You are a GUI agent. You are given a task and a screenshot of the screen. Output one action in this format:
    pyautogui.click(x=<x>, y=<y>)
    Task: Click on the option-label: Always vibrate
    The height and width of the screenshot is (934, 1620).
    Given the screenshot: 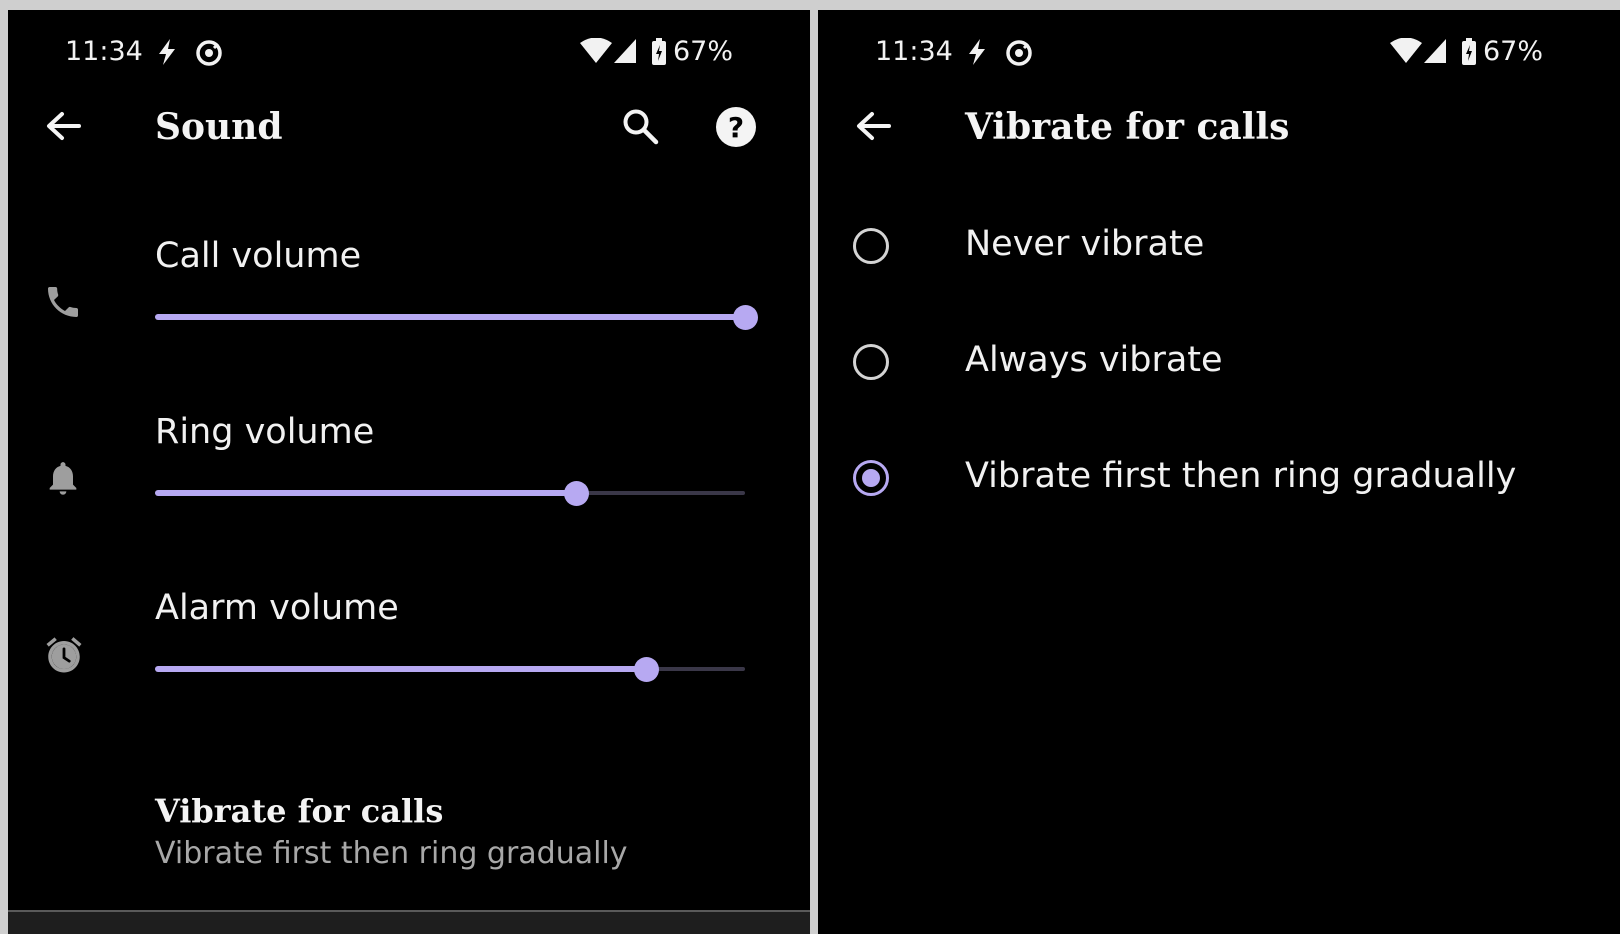 What is the action you would take?
    pyautogui.click(x=1094, y=360)
    